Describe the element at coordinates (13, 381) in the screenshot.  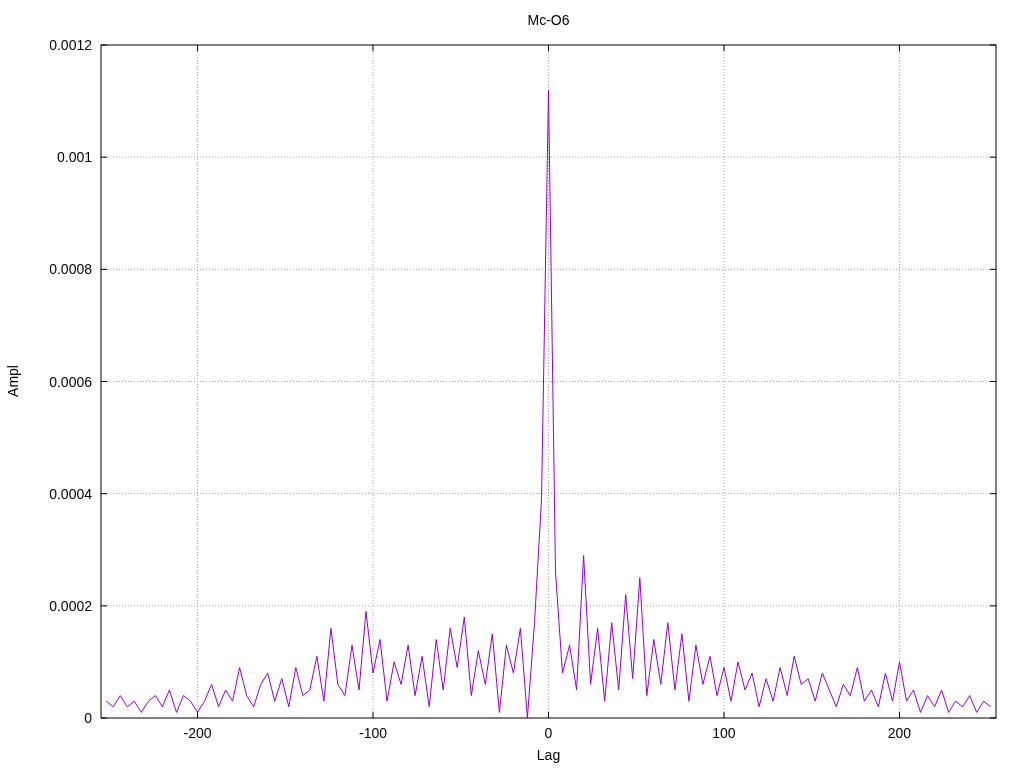
I see `axis-label: Ampl` at that location.